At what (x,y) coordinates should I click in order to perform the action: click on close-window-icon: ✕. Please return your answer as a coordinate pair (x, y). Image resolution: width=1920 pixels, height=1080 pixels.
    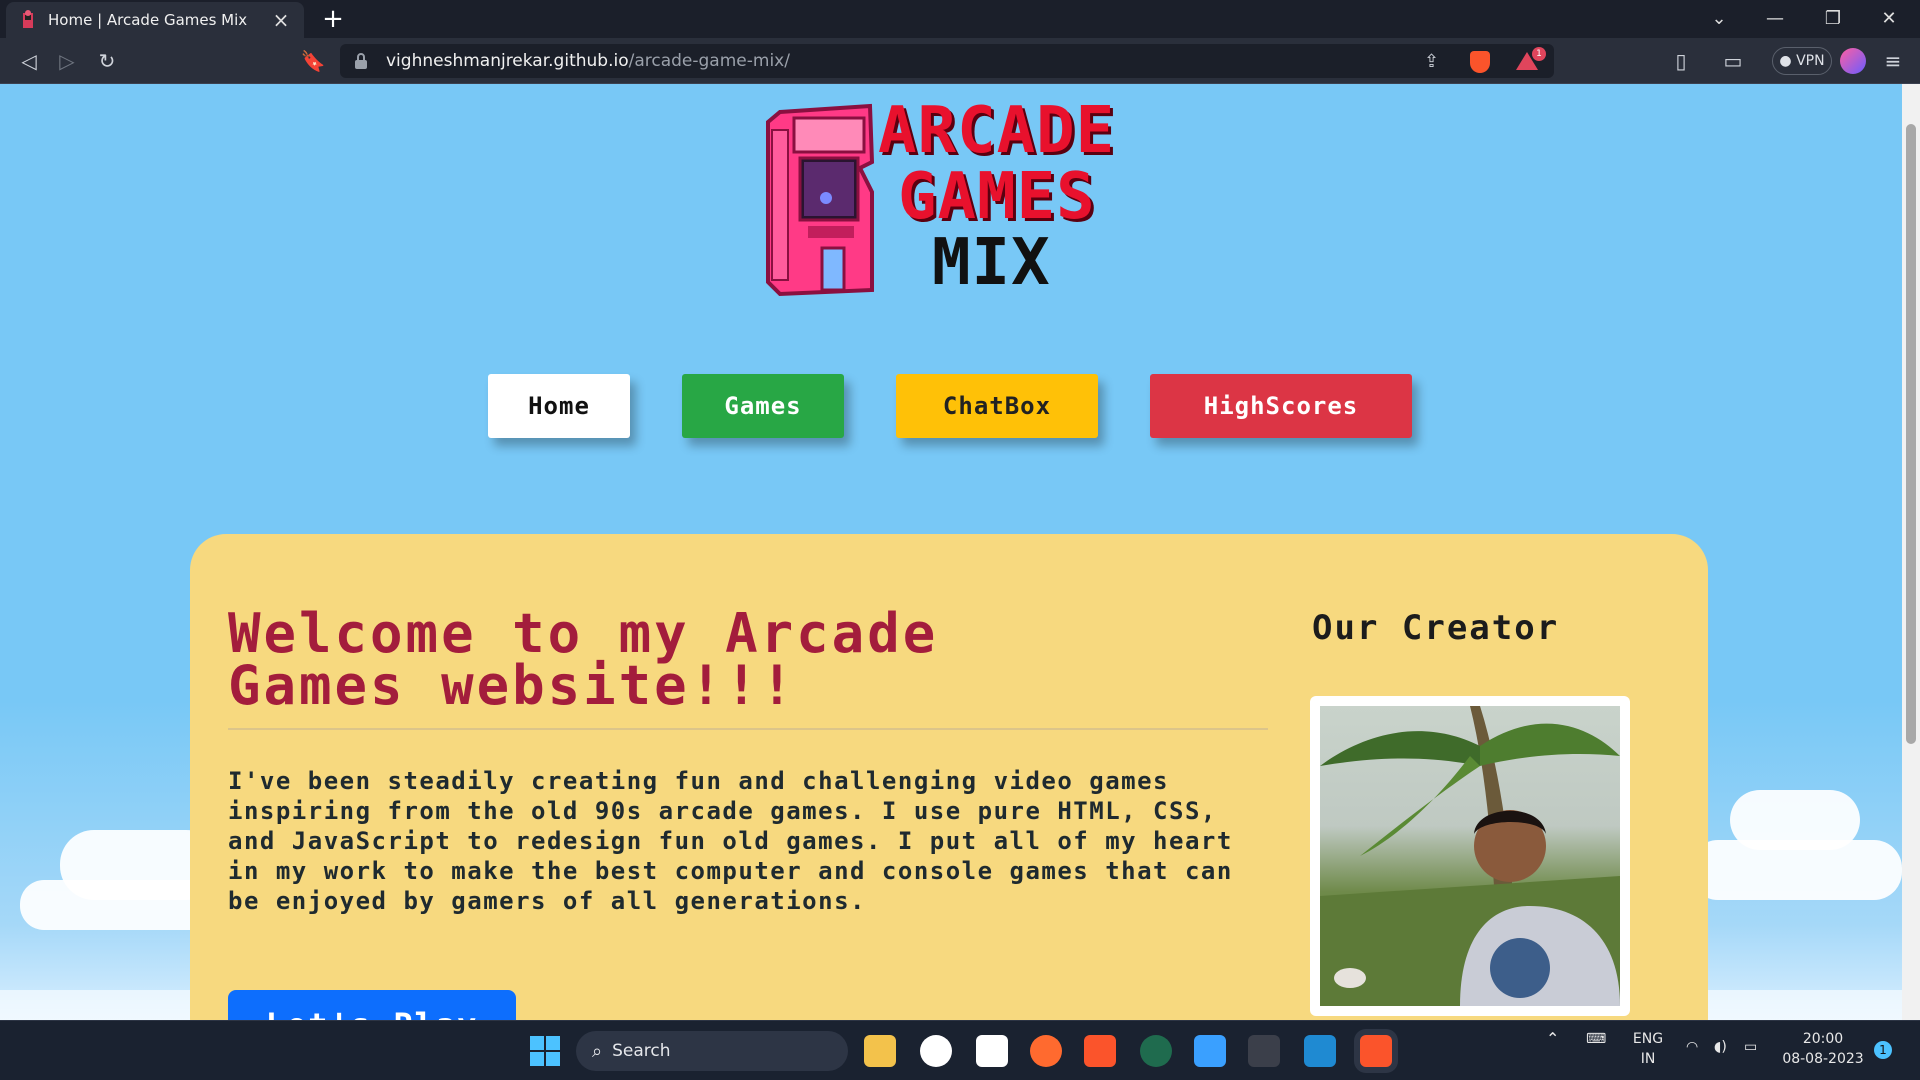
    Looking at the image, I should click on (1889, 19).